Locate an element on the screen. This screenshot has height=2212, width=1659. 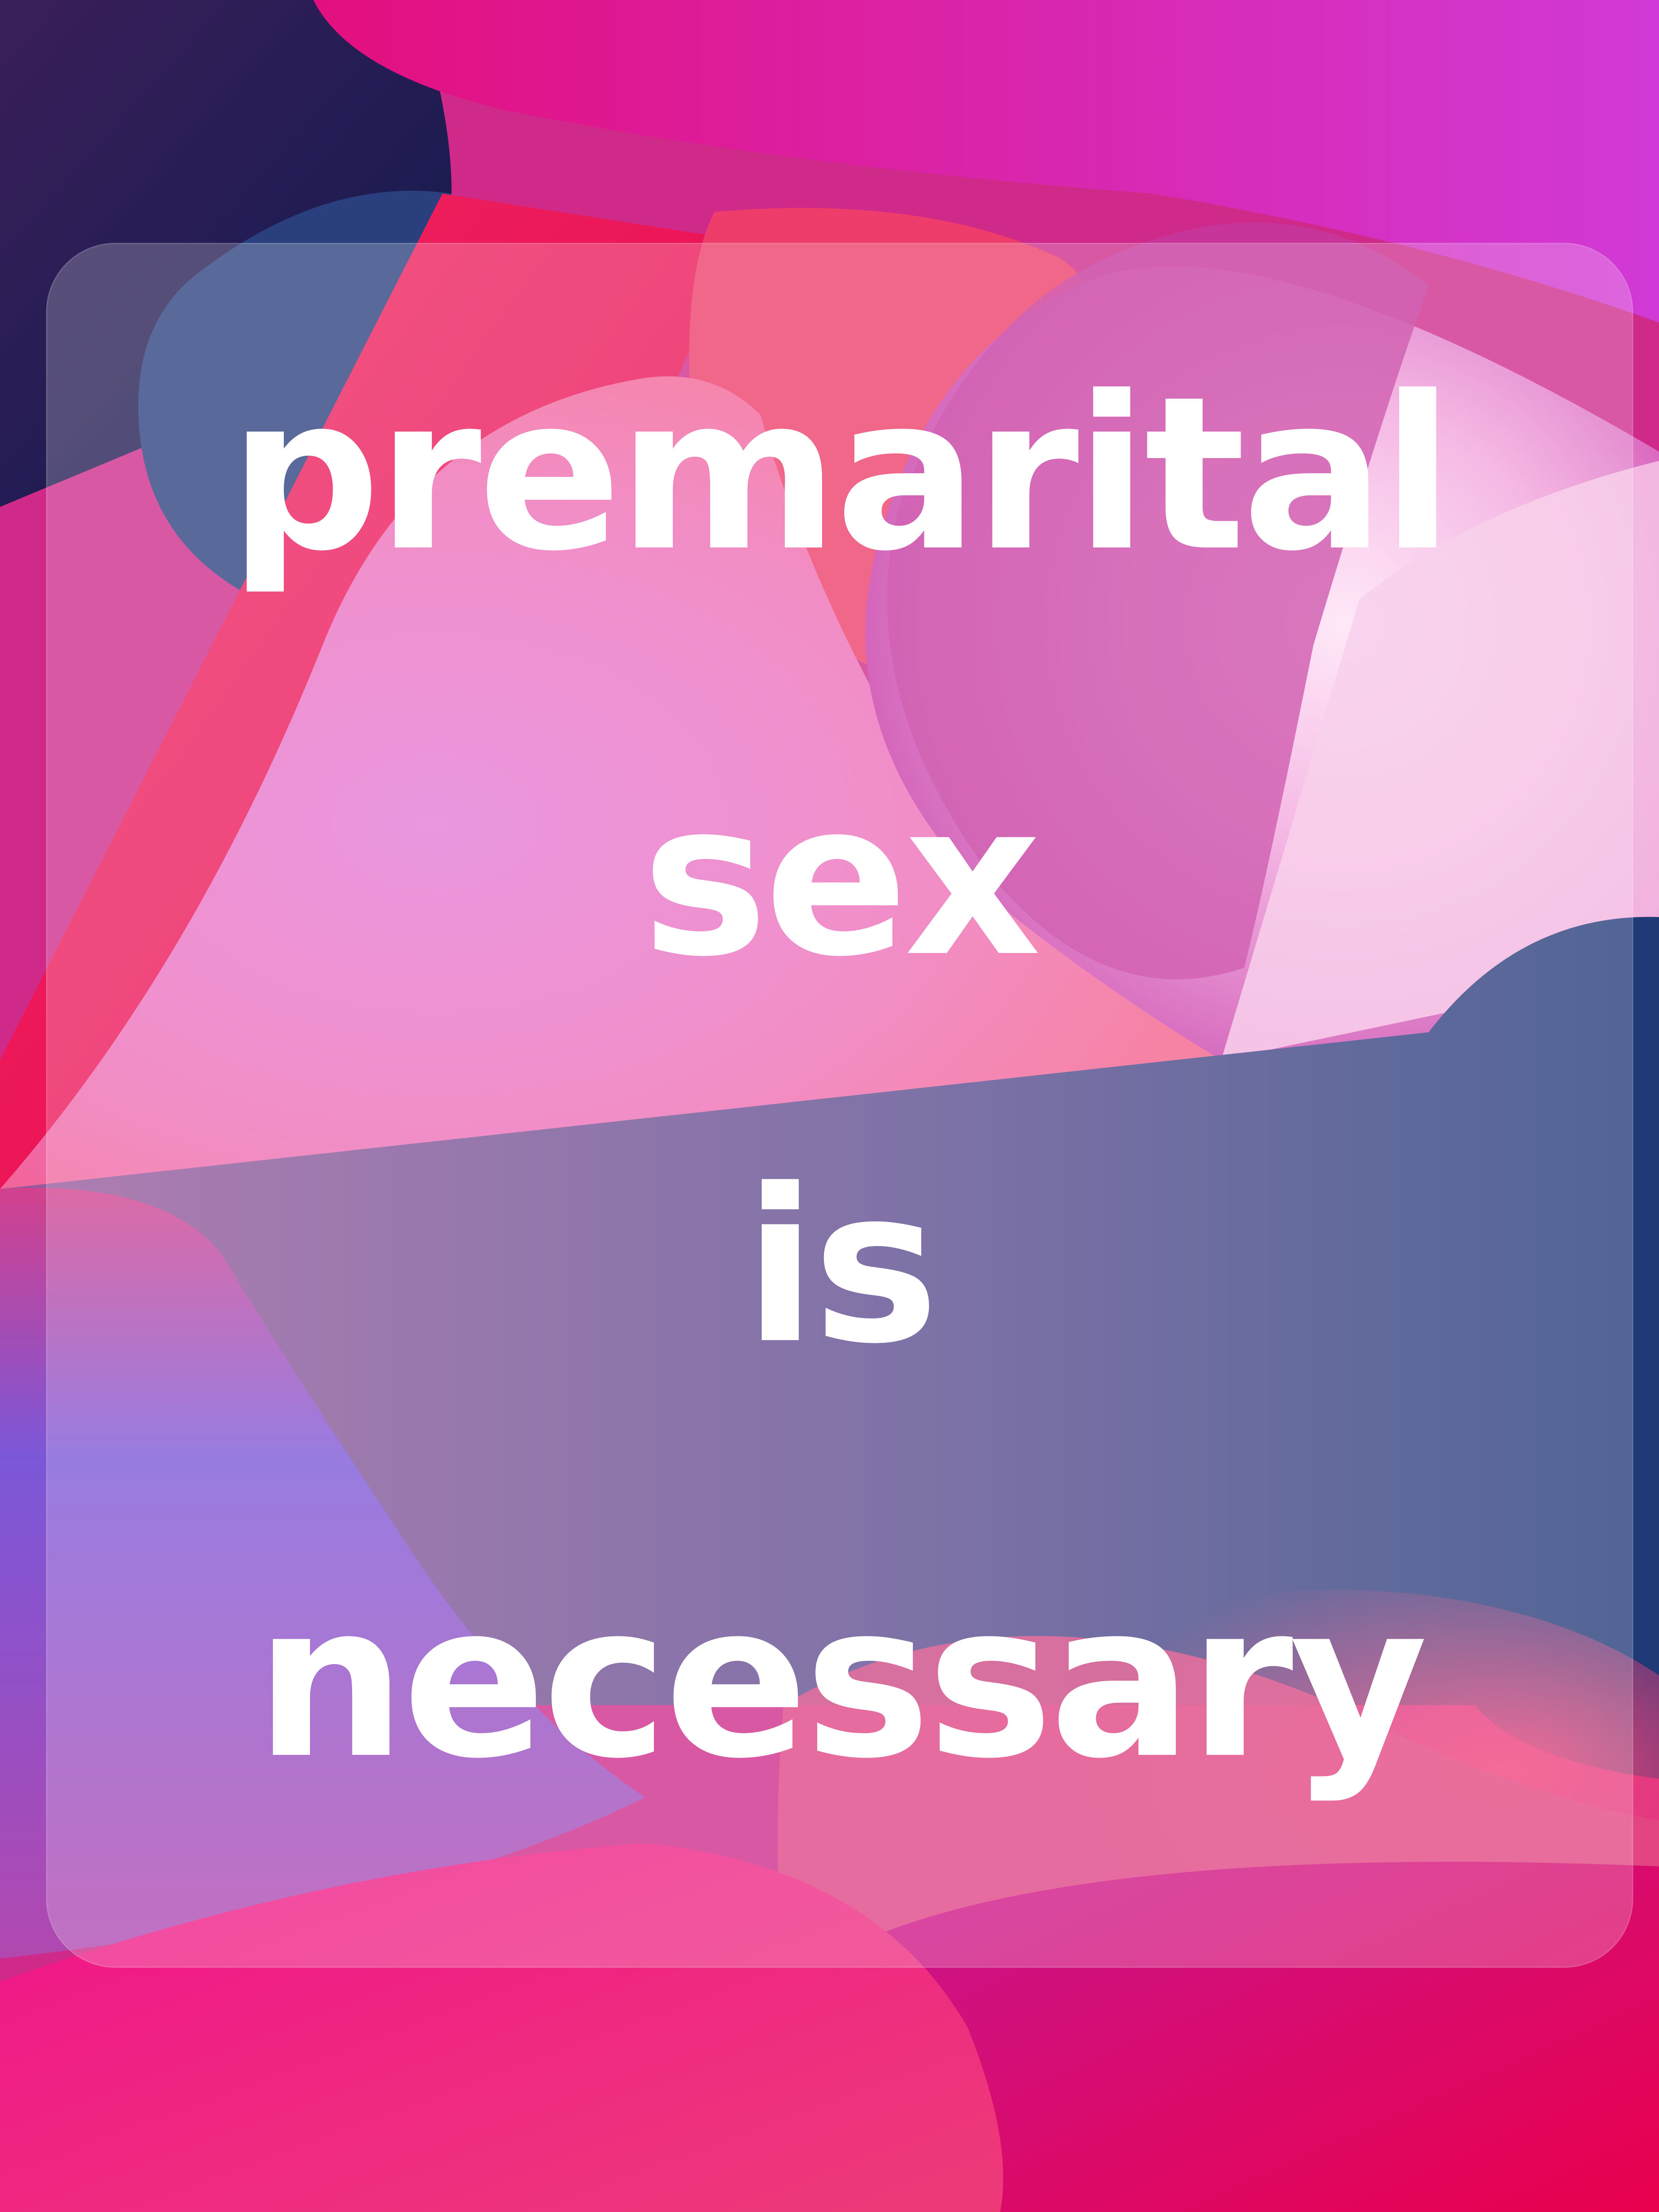
headline-line-2: sex is located at coordinates (841, 880).